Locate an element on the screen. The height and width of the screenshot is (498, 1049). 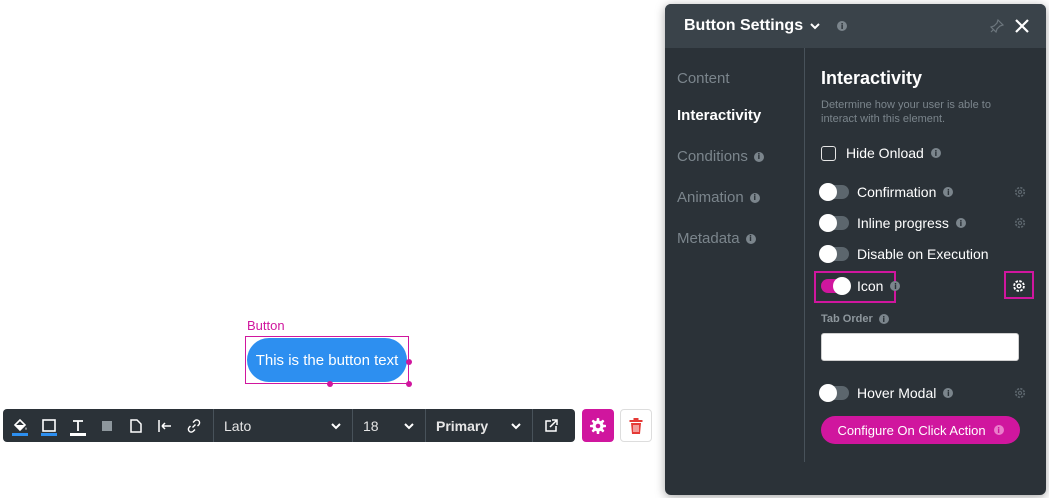
corner-radius-button is located at coordinates (135, 425).